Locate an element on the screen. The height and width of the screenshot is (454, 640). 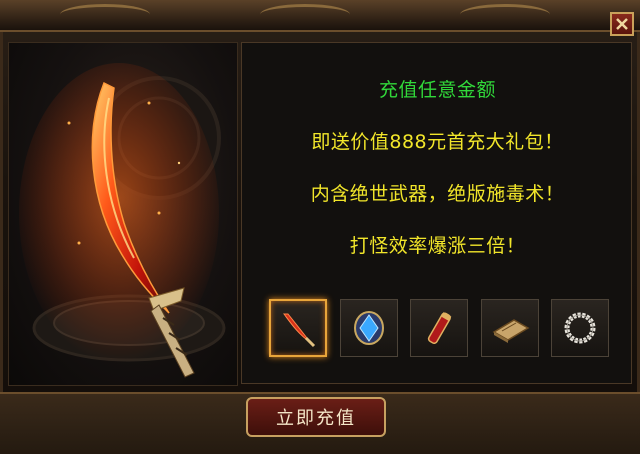
reward-slot-blade is located at coordinates (298, 328).